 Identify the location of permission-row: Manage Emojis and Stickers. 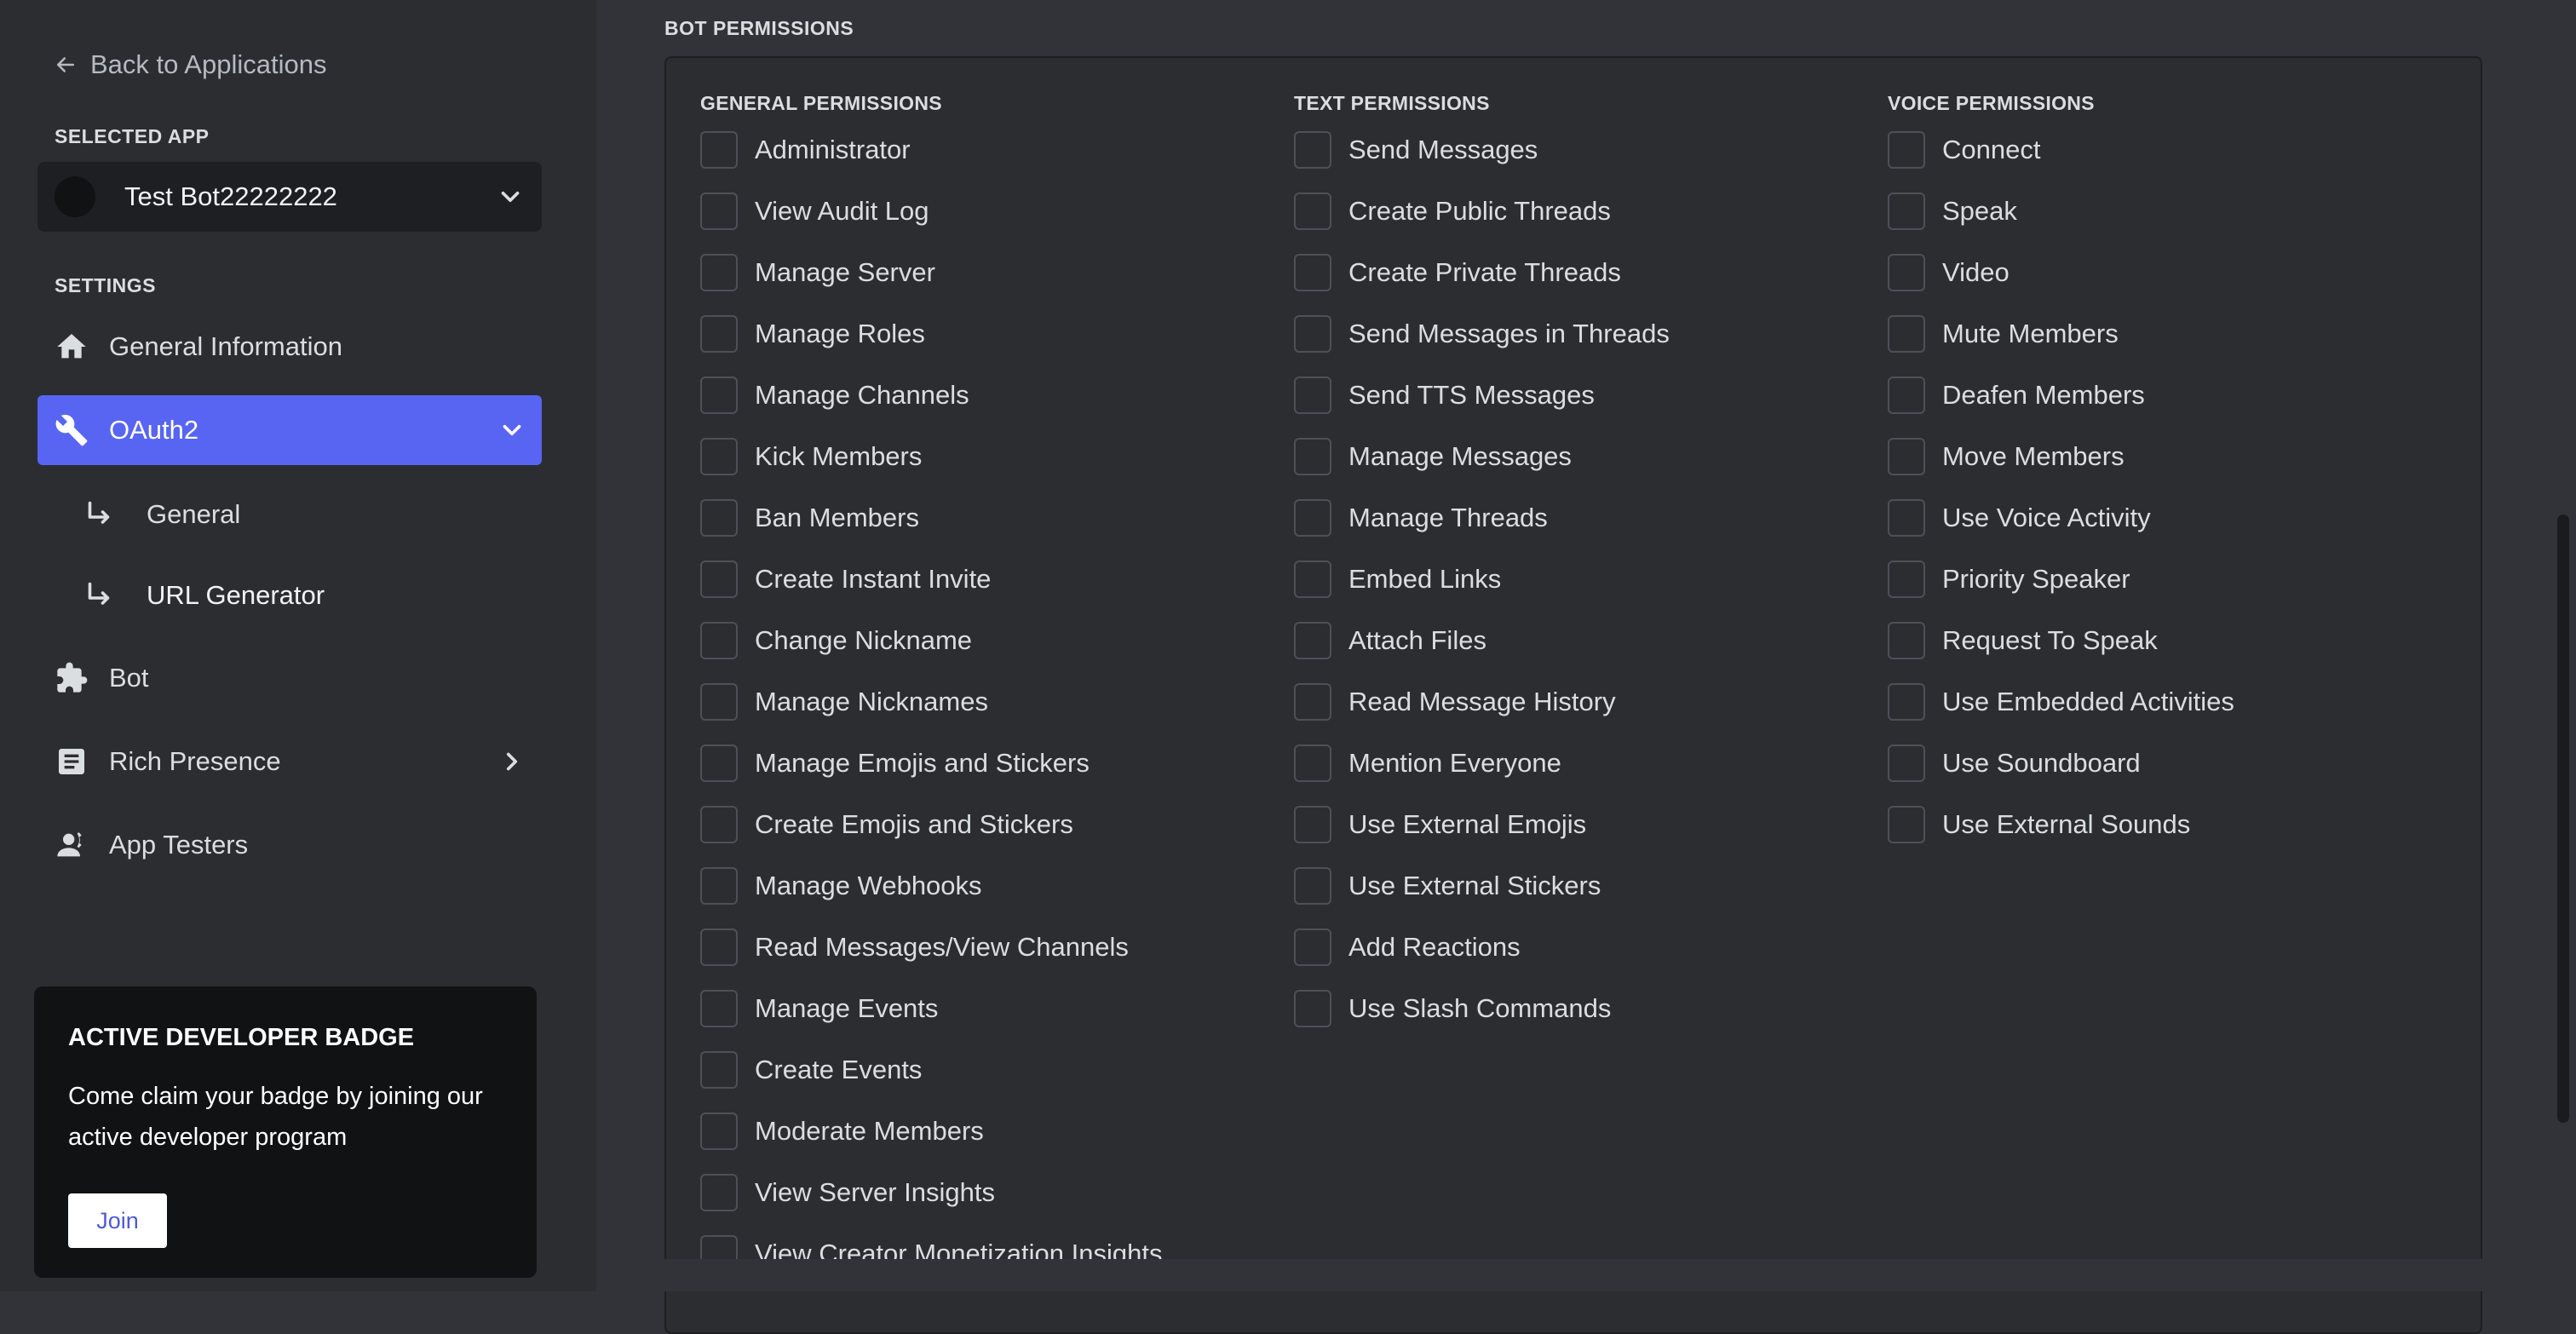
(931, 764).